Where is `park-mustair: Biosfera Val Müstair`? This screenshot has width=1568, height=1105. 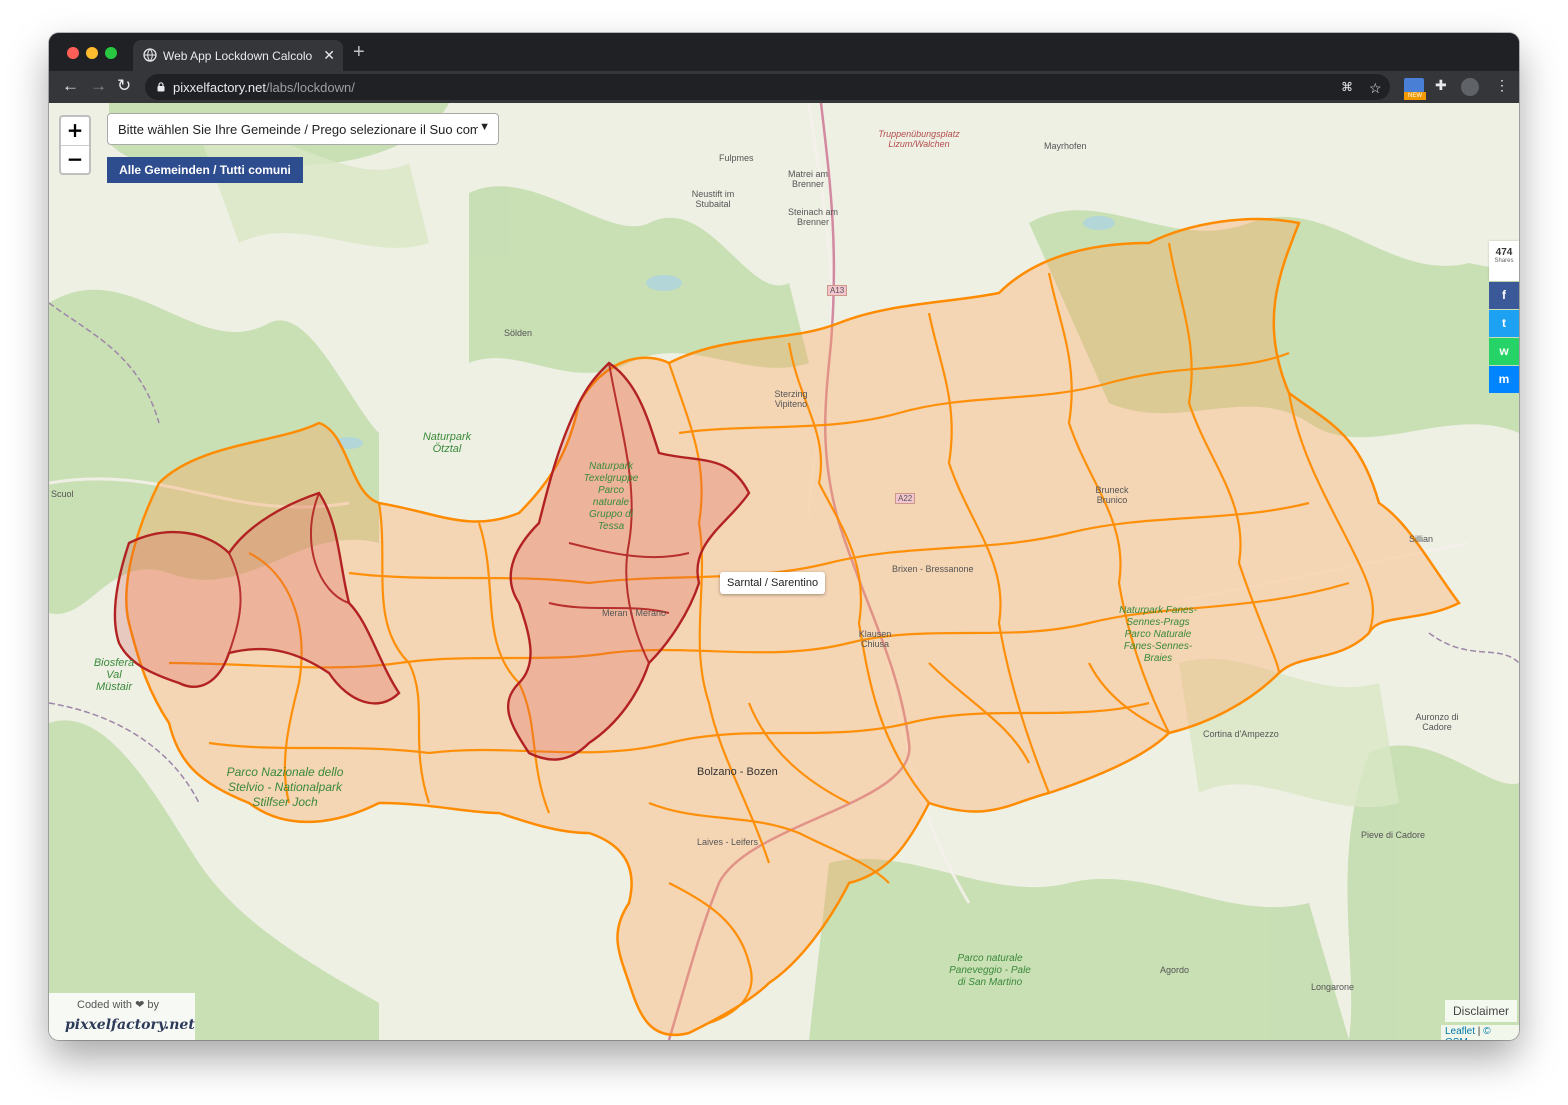 park-mustair: Biosfera Val Müstair is located at coordinates (114, 675).